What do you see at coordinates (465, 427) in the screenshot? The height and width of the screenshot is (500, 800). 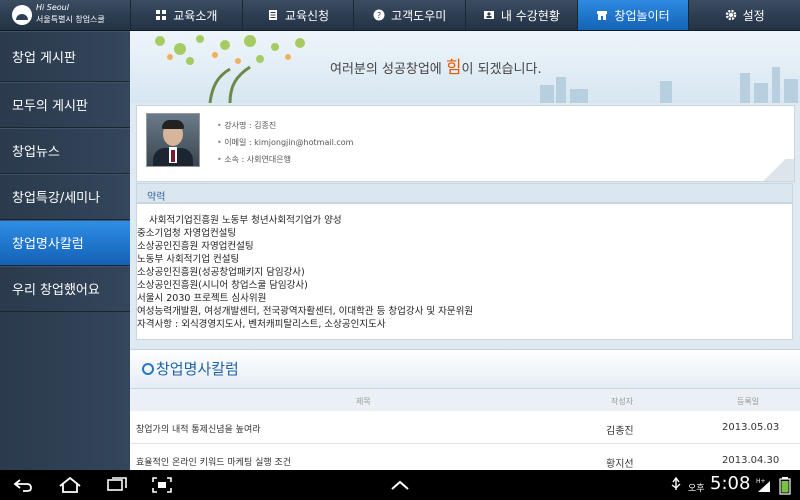 I see `table-row: 창업가의 내적 통제신념을 높여라 김종진 2013.05.03` at bounding box center [465, 427].